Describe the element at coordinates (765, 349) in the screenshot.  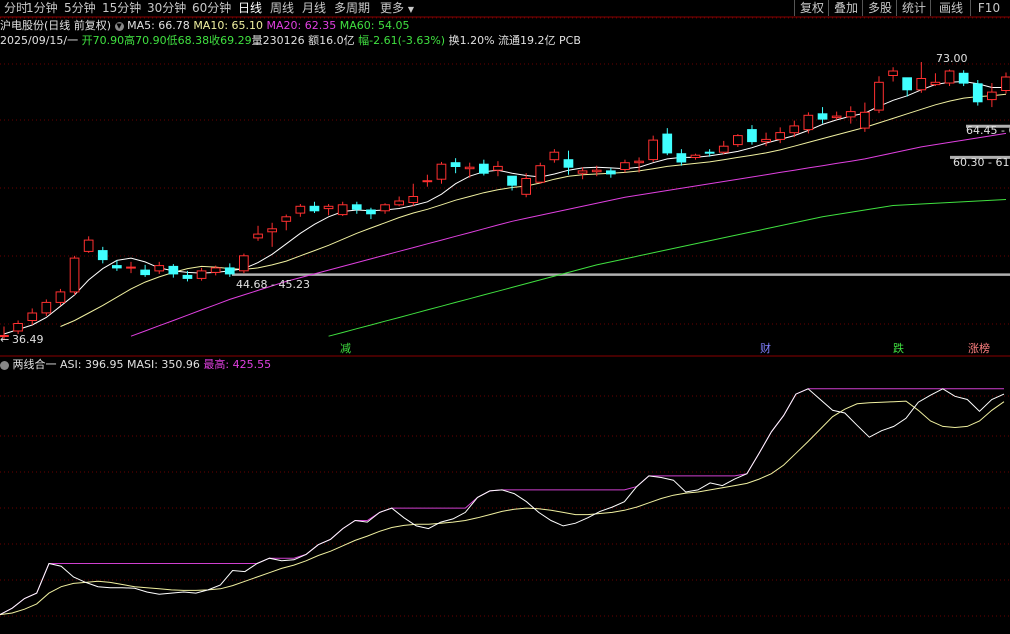
I see `event-marker-finance: 财` at that location.